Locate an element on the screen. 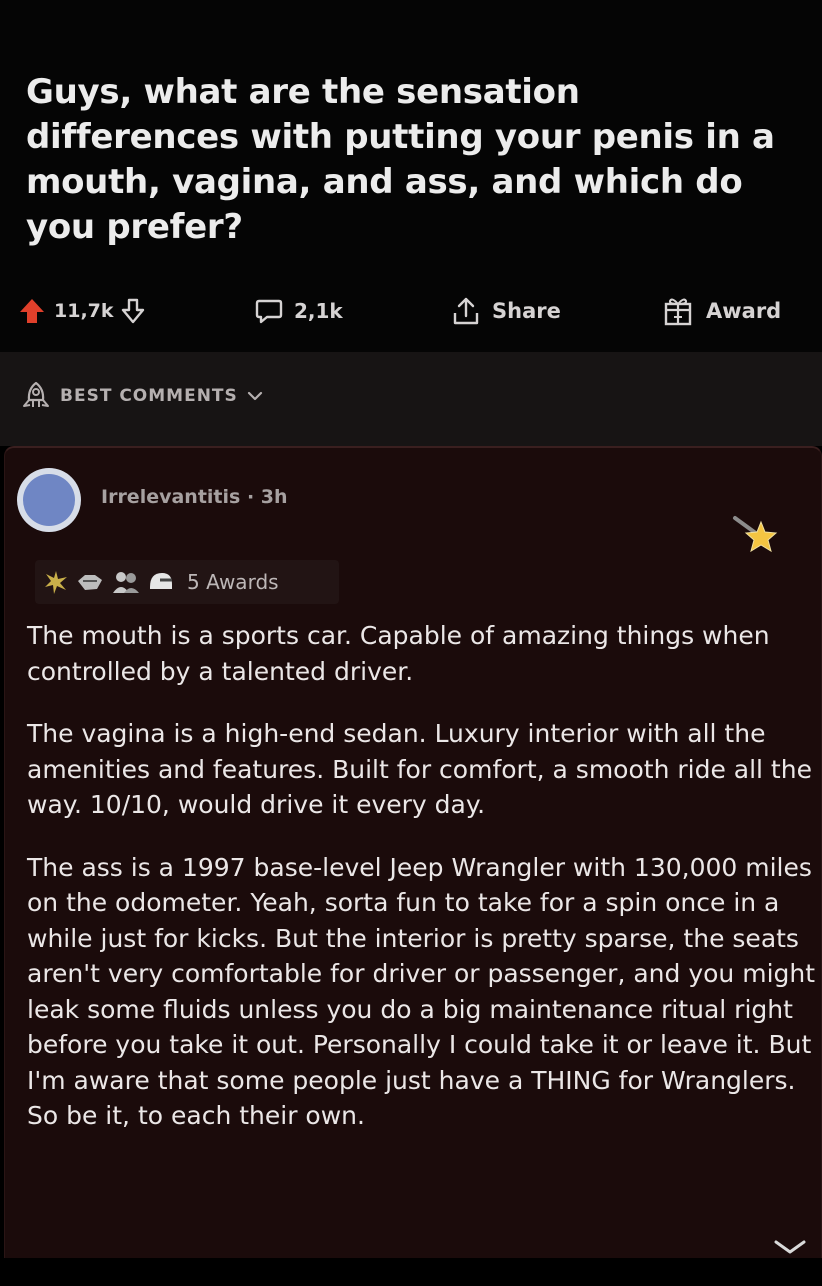 This screenshot has height=1286, width=822. comment-author: Irrelevantitis is located at coordinates (170, 497).